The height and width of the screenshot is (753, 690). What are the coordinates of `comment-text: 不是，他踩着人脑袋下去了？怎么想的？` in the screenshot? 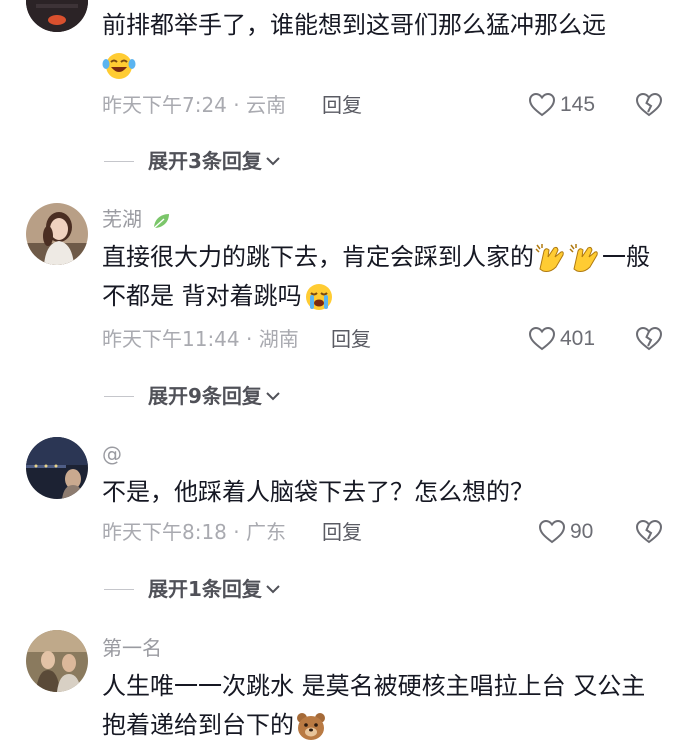 It's located at (318, 492).